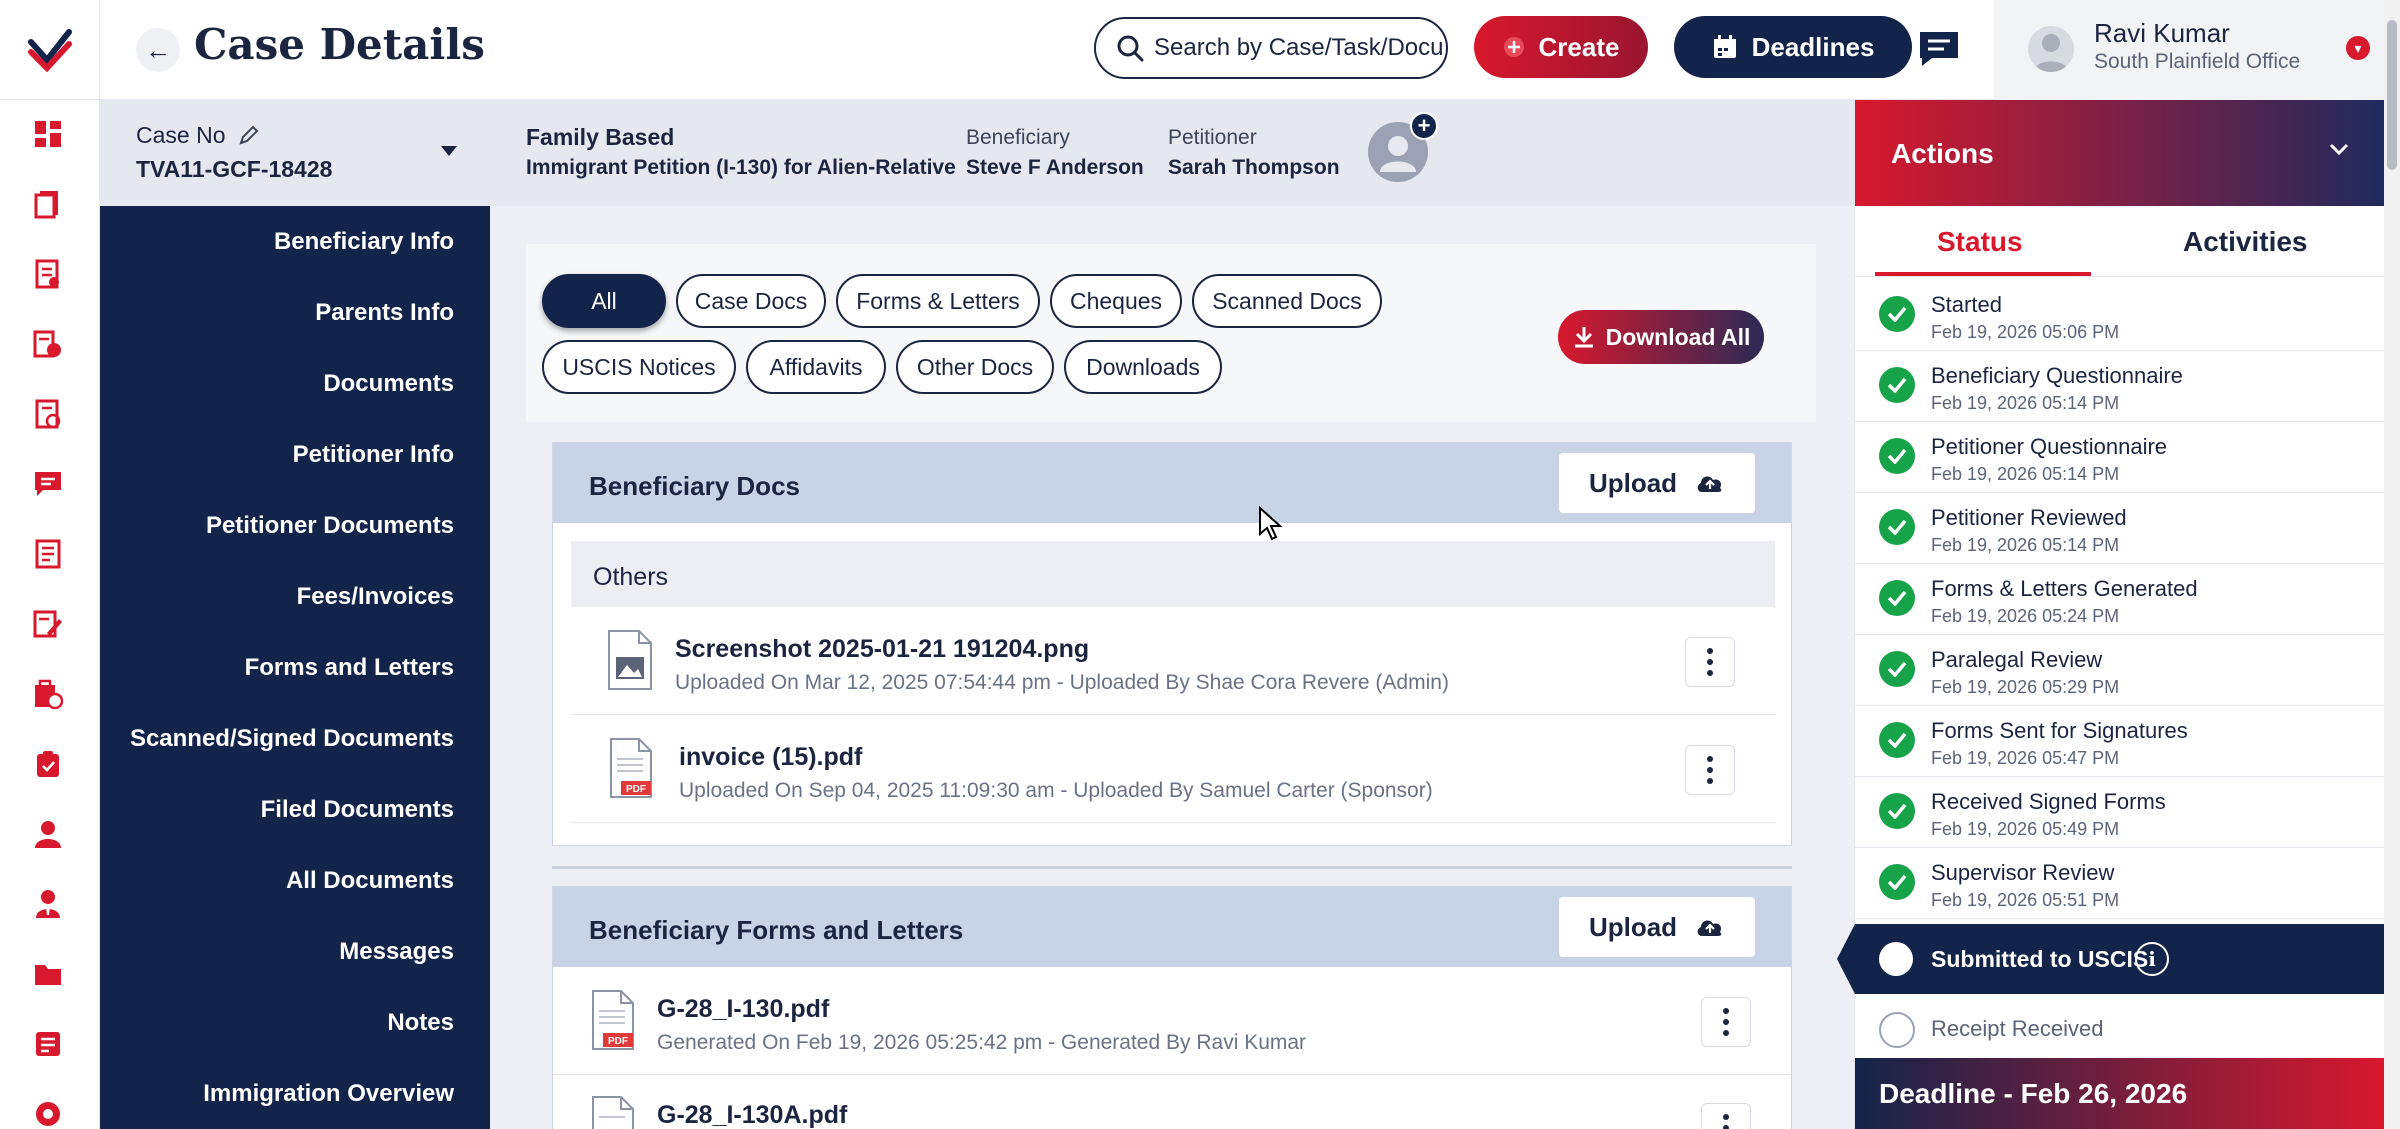  I want to click on search-icon, so click(1130, 48).